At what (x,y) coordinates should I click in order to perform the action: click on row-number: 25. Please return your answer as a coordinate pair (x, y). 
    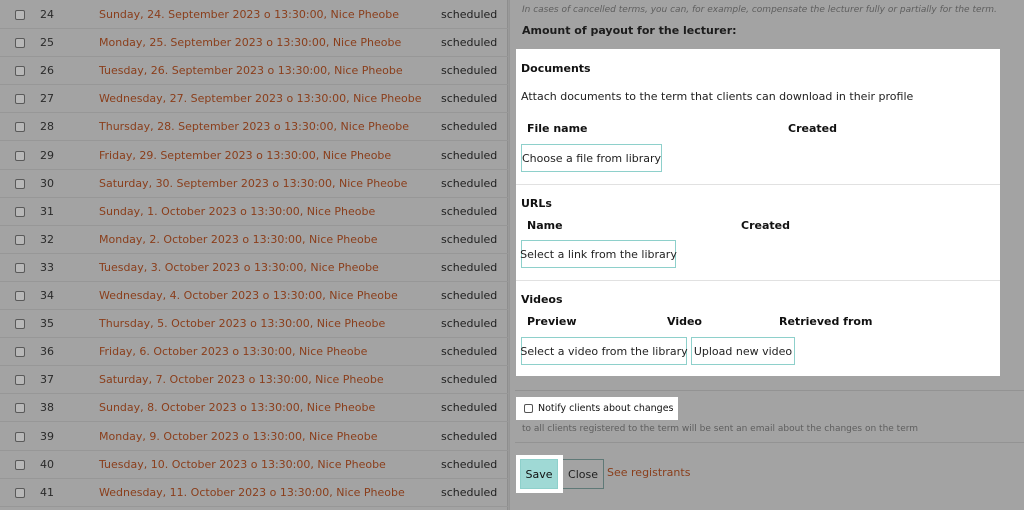
    Looking at the image, I should click on (47, 43).